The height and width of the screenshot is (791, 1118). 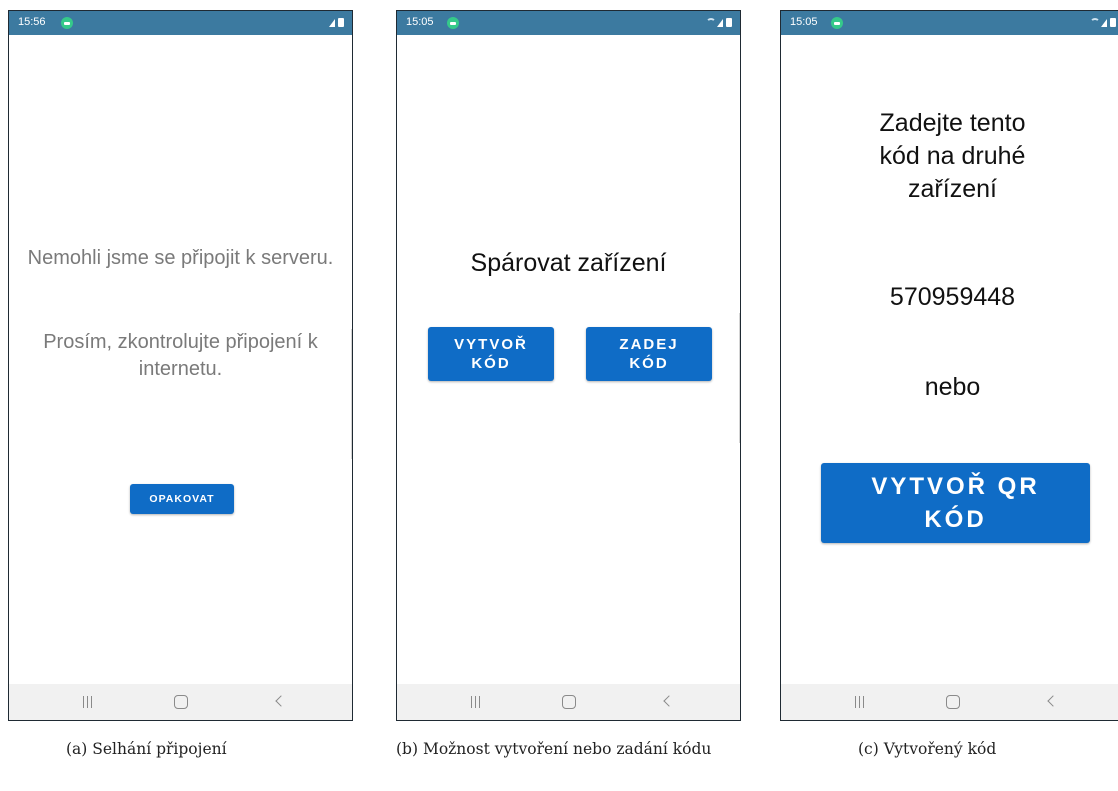 What do you see at coordinates (927, 749) in the screenshot?
I see `caption-c: (c) Vytvořený kód` at bounding box center [927, 749].